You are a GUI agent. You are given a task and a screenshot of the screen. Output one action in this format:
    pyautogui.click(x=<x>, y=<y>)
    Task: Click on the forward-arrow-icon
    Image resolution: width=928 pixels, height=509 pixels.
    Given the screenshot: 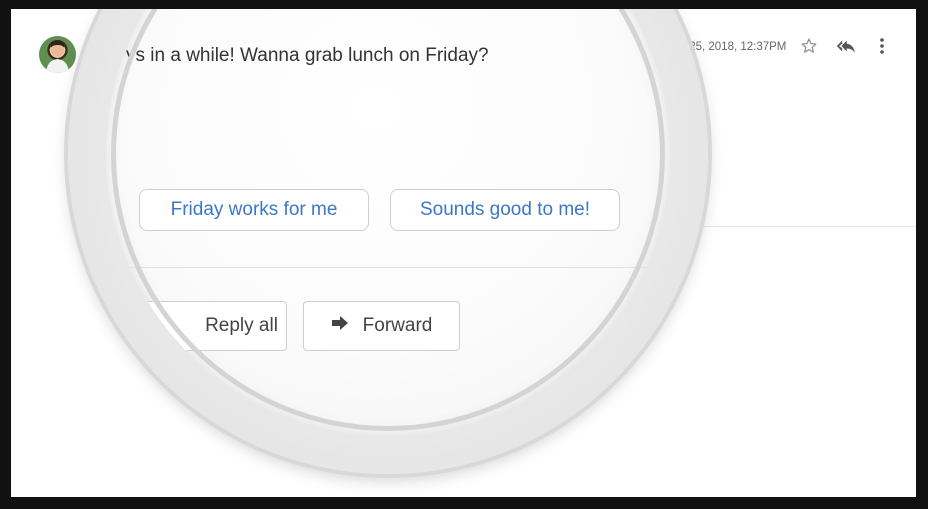 What is the action you would take?
    pyautogui.click(x=340, y=326)
    